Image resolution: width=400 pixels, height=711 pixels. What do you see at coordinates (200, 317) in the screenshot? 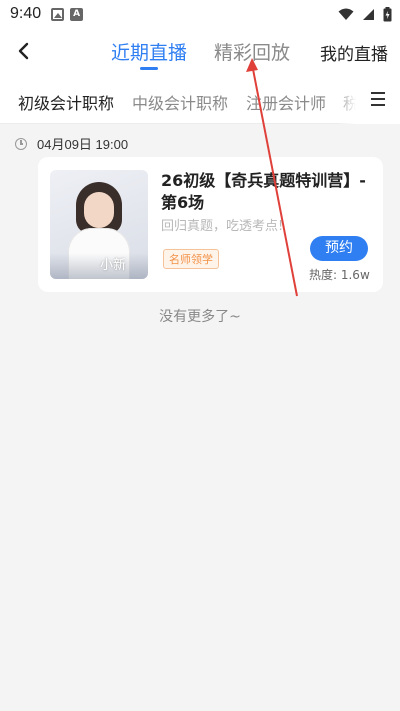
I see `no-more-text: 没有更多了~` at bounding box center [200, 317].